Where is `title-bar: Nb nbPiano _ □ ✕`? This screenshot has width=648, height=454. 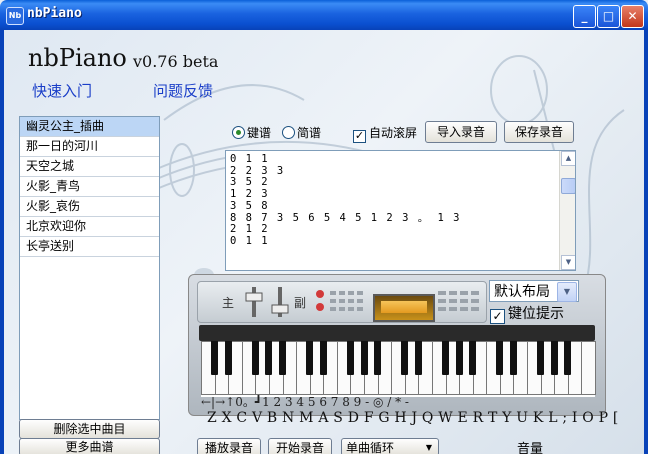
title-bar: Nb nbPiano _ □ ✕ is located at coordinates (324, 15).